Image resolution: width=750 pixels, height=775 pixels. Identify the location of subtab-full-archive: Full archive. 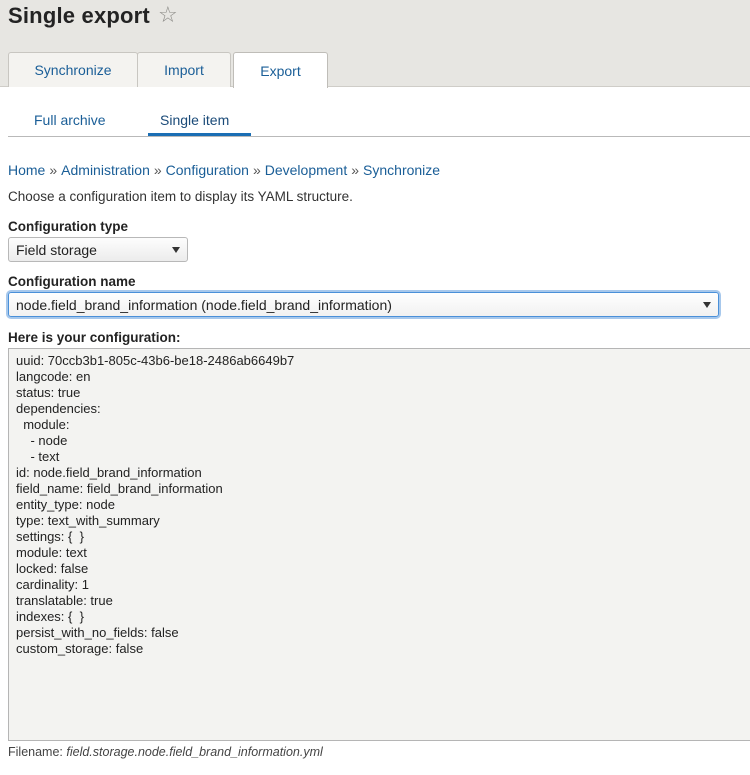
(70, 120).